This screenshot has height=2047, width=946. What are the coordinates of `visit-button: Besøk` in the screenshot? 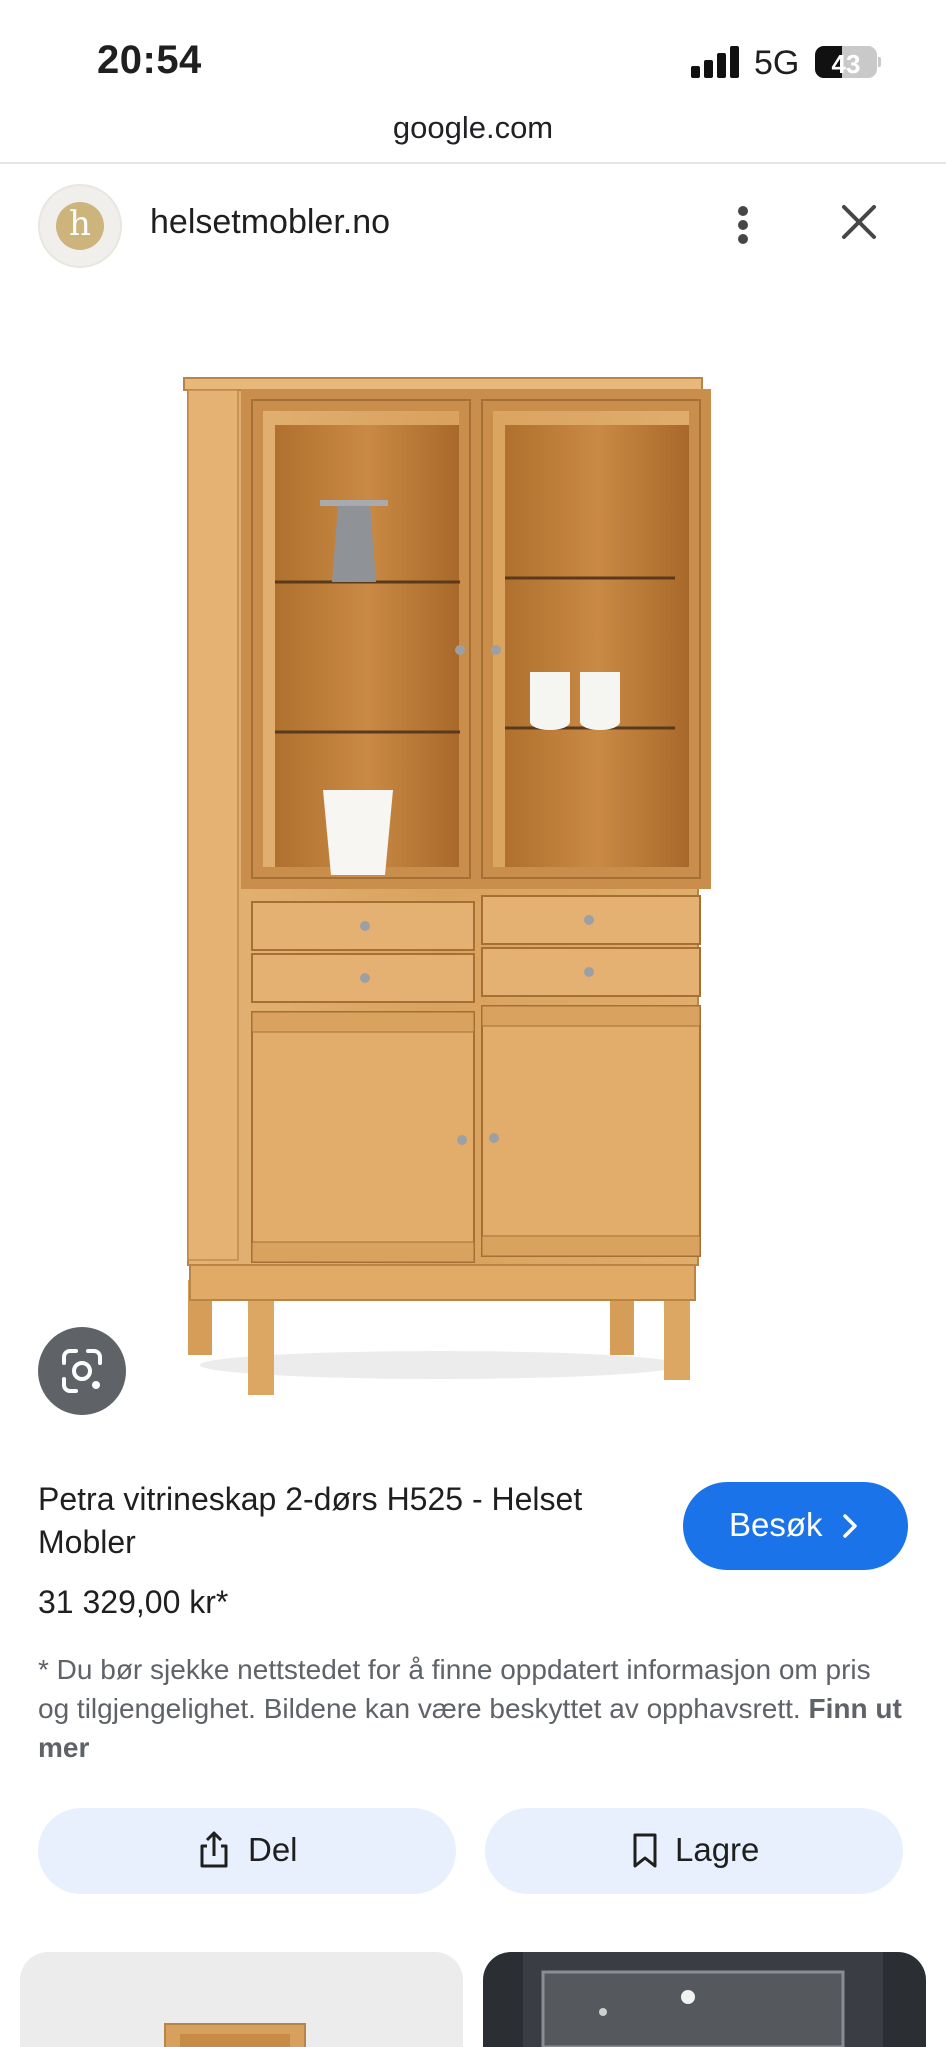 It's located at (795, 1526).